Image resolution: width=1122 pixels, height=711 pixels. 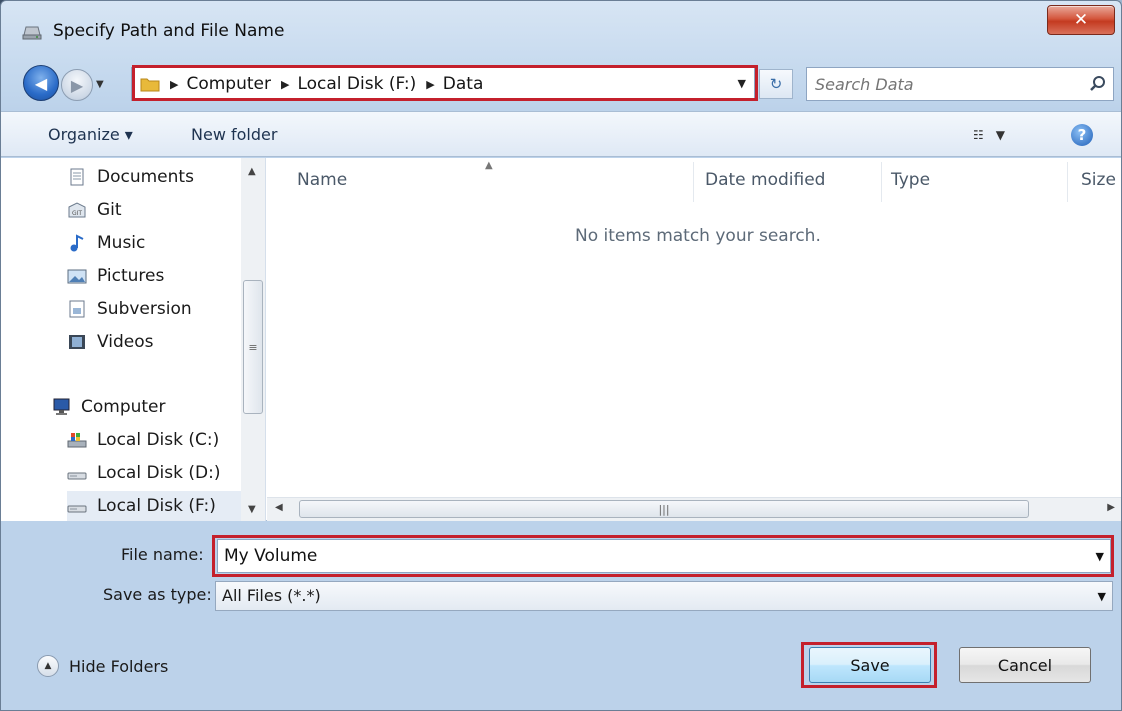 I want to click on scrollbar-thumb: |||, so click(x=664, y=509).